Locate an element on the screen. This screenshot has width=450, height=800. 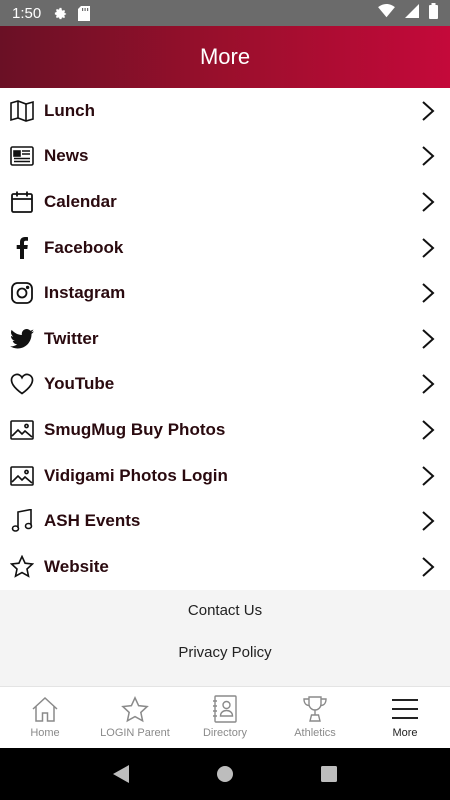
privacy-policy-link: Privacy Policy is located at coordinates (225, 653).